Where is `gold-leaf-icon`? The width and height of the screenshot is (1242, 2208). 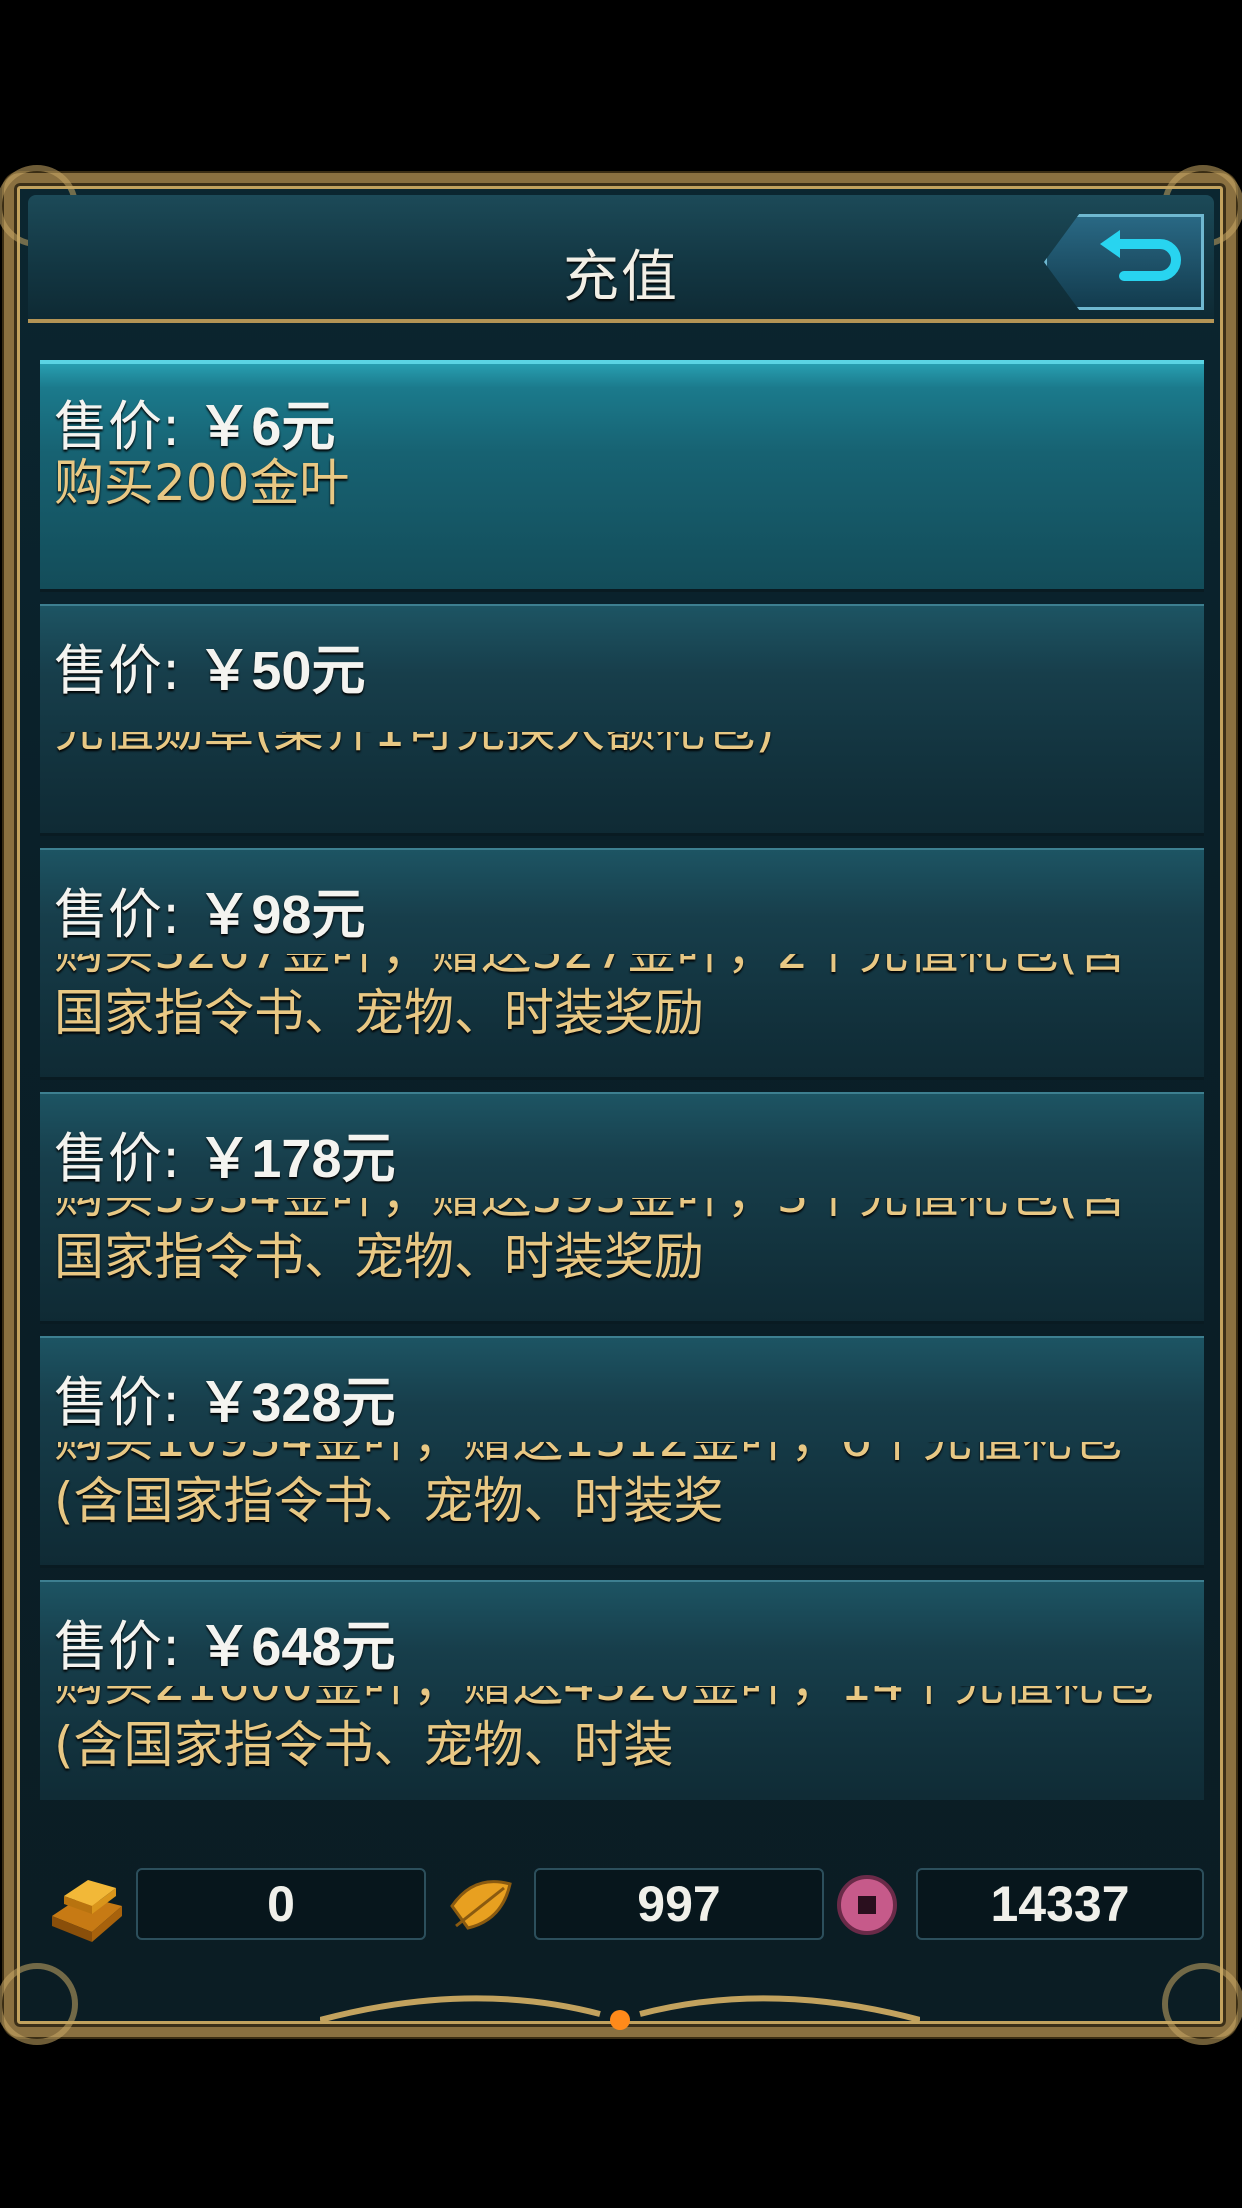
gold-leaf-icon is located at coordinates (481, 1905).